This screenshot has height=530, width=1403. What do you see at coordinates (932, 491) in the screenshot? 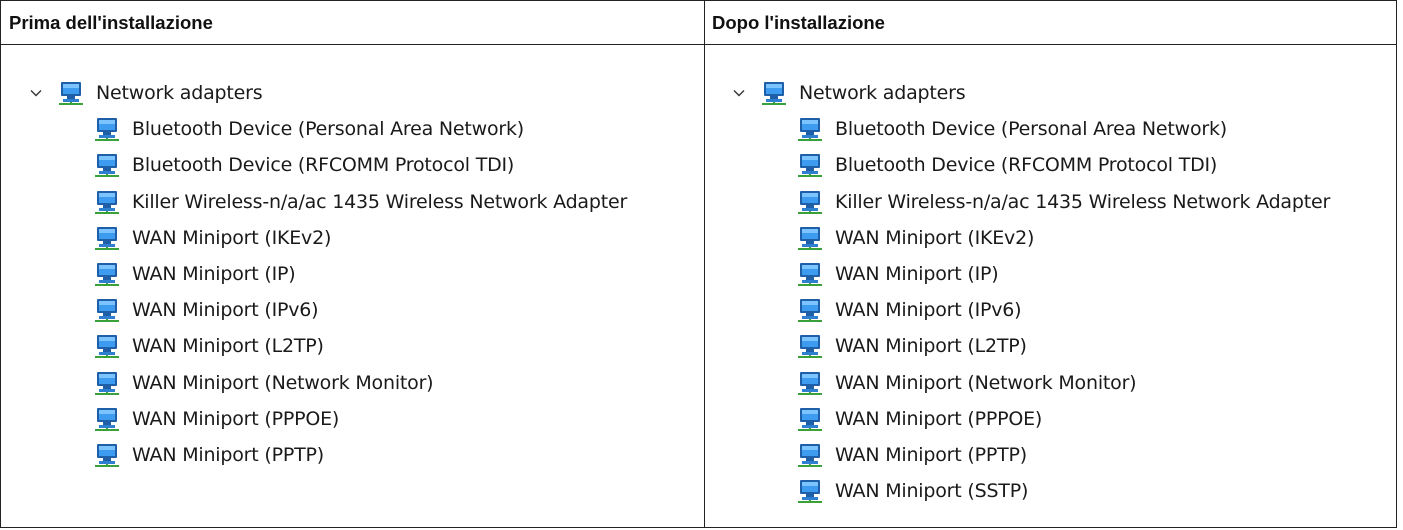
I see `device-label: WAN Miniport (SSTP)` at bounding box center [932, 491].